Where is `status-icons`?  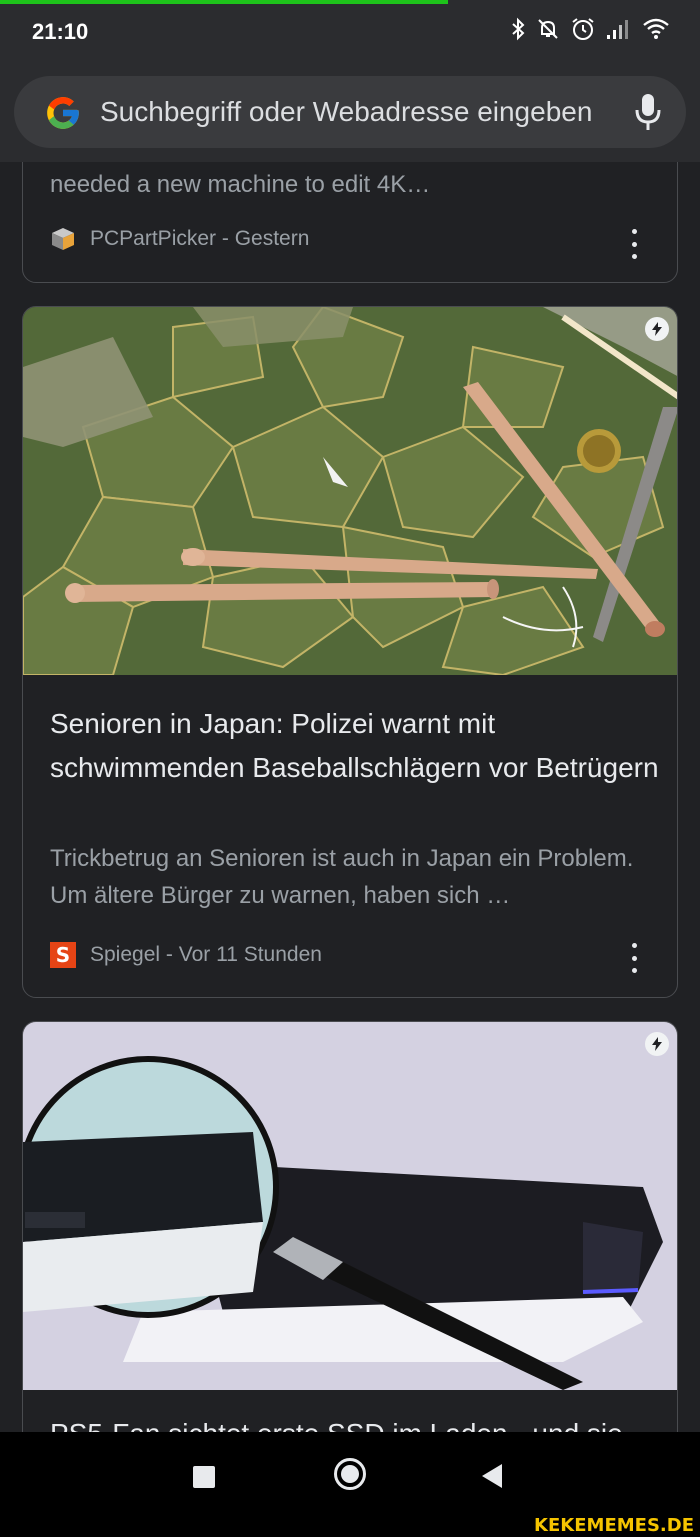 status-icons is located at coordinates (590, 29).